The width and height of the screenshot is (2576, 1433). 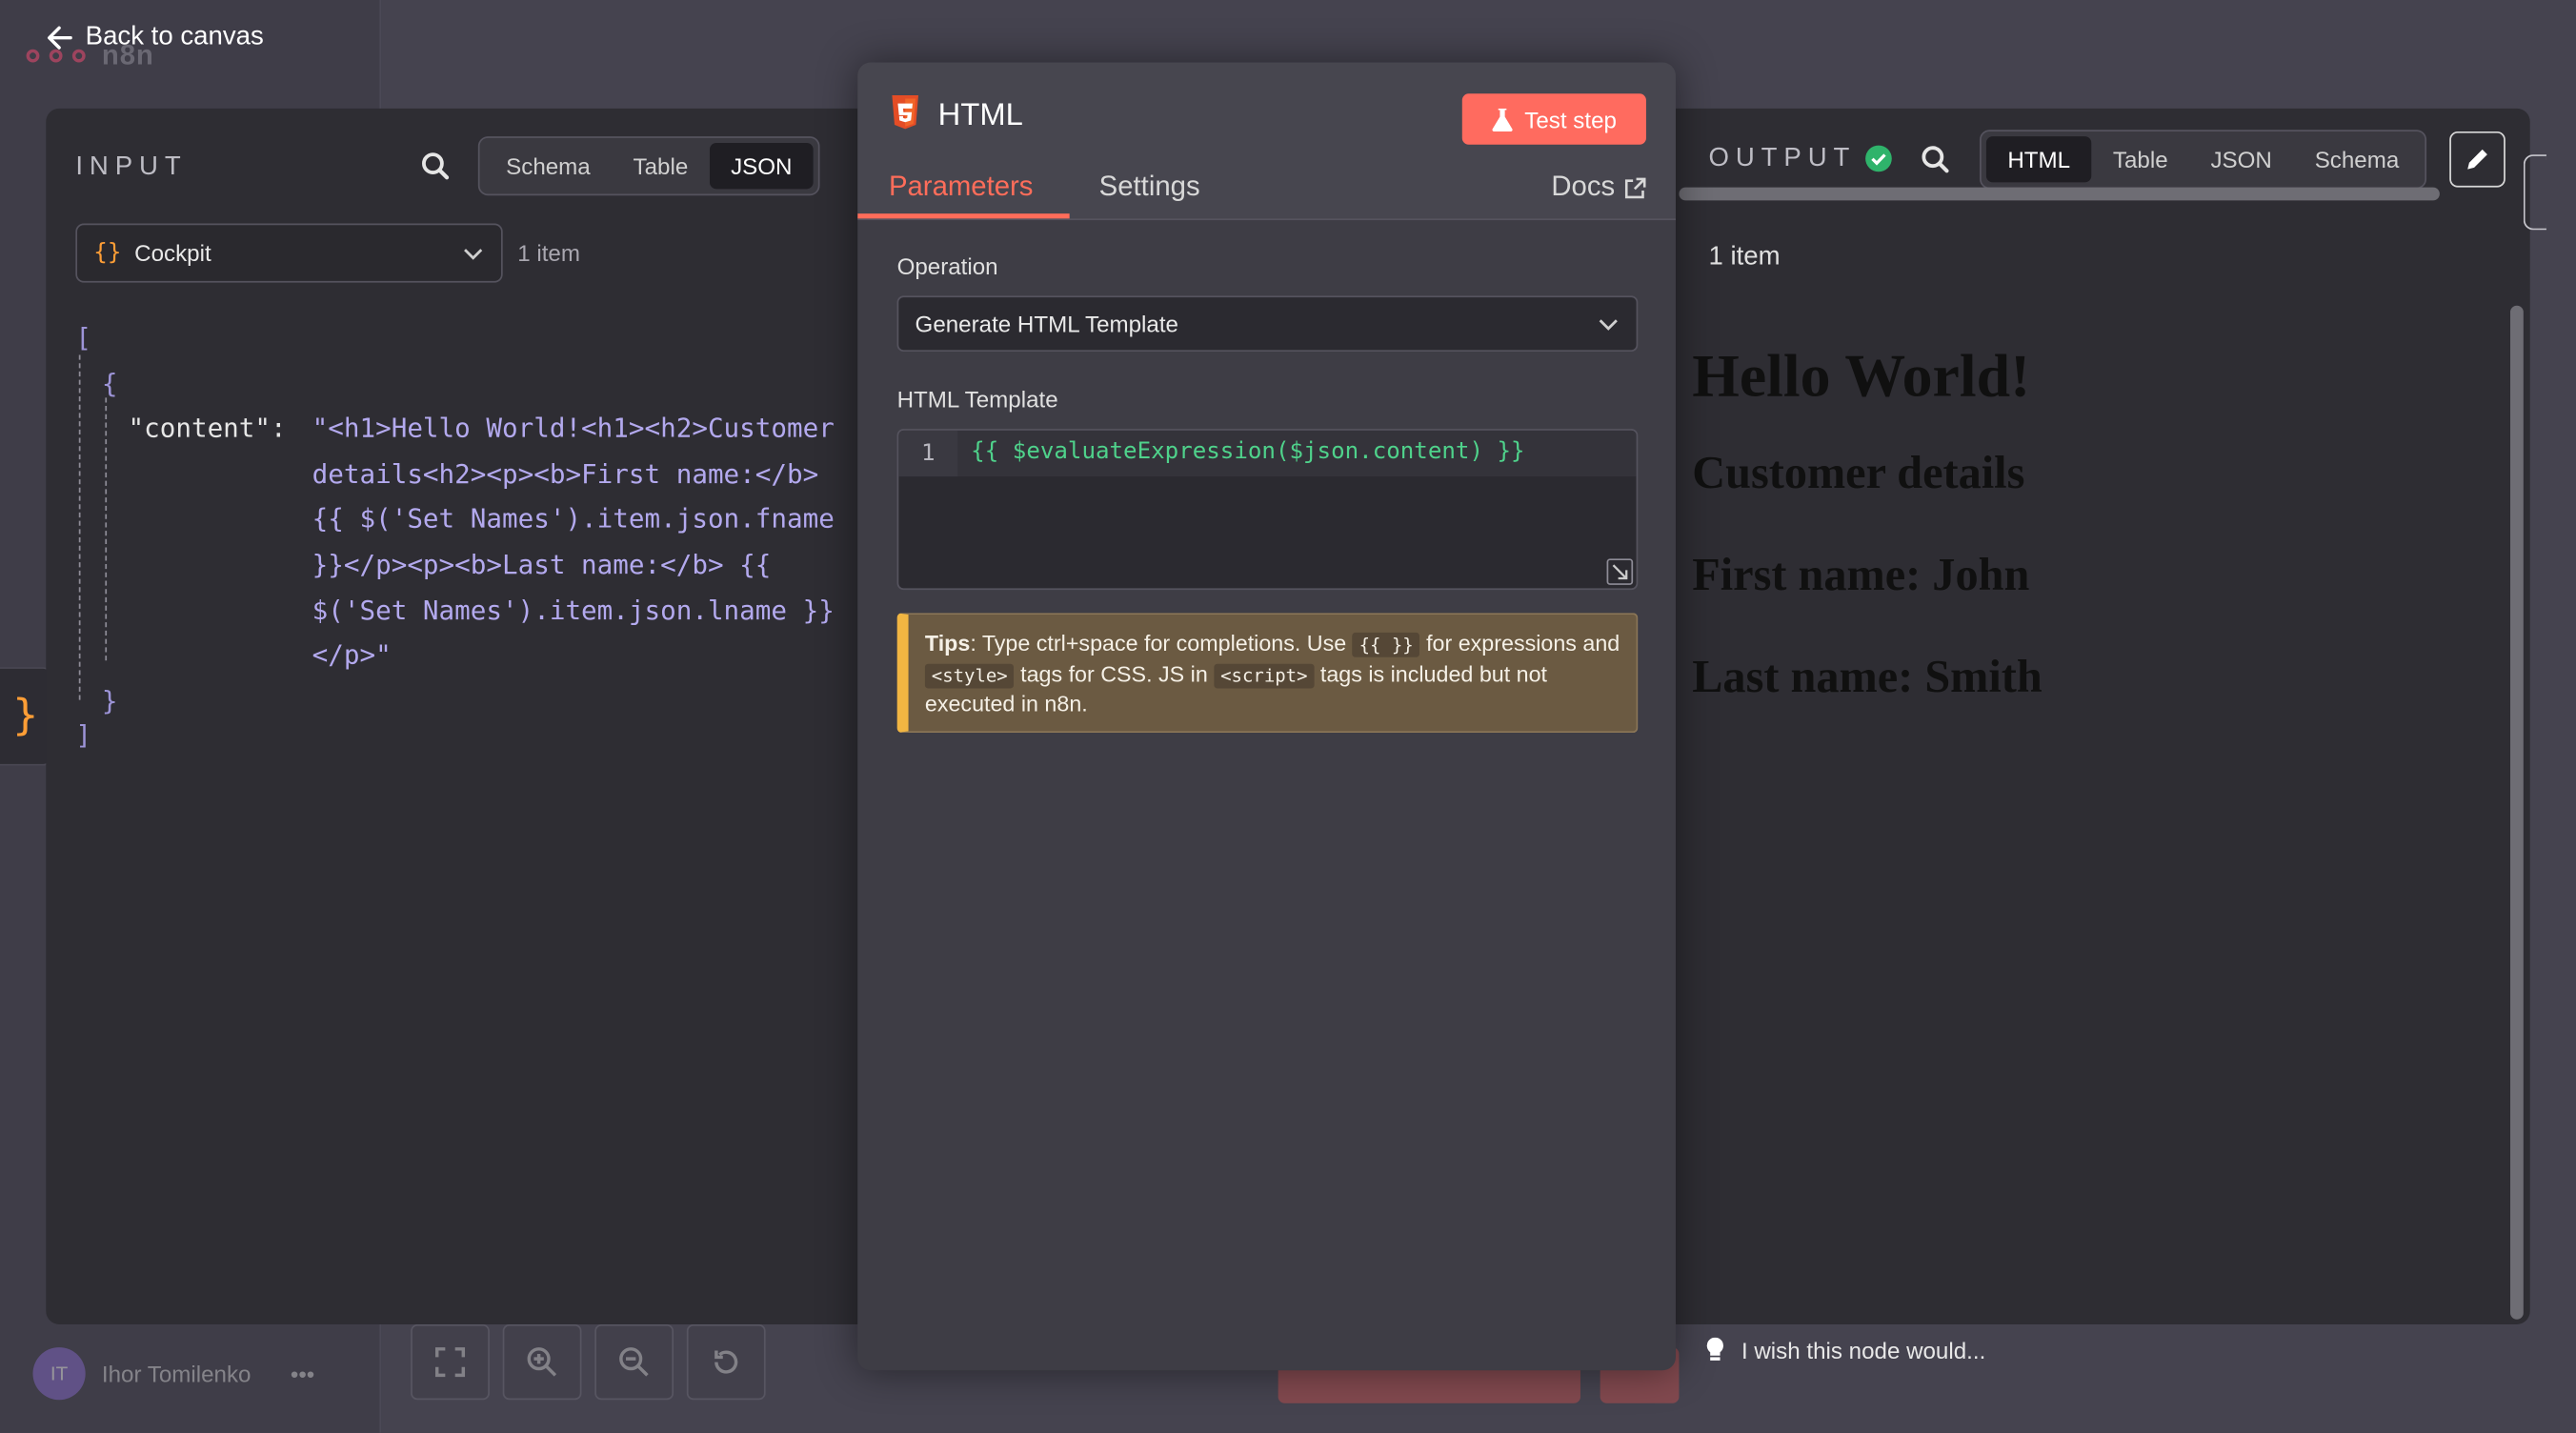 I want to click on fit-view-icon, so click(x=450, y=1362).